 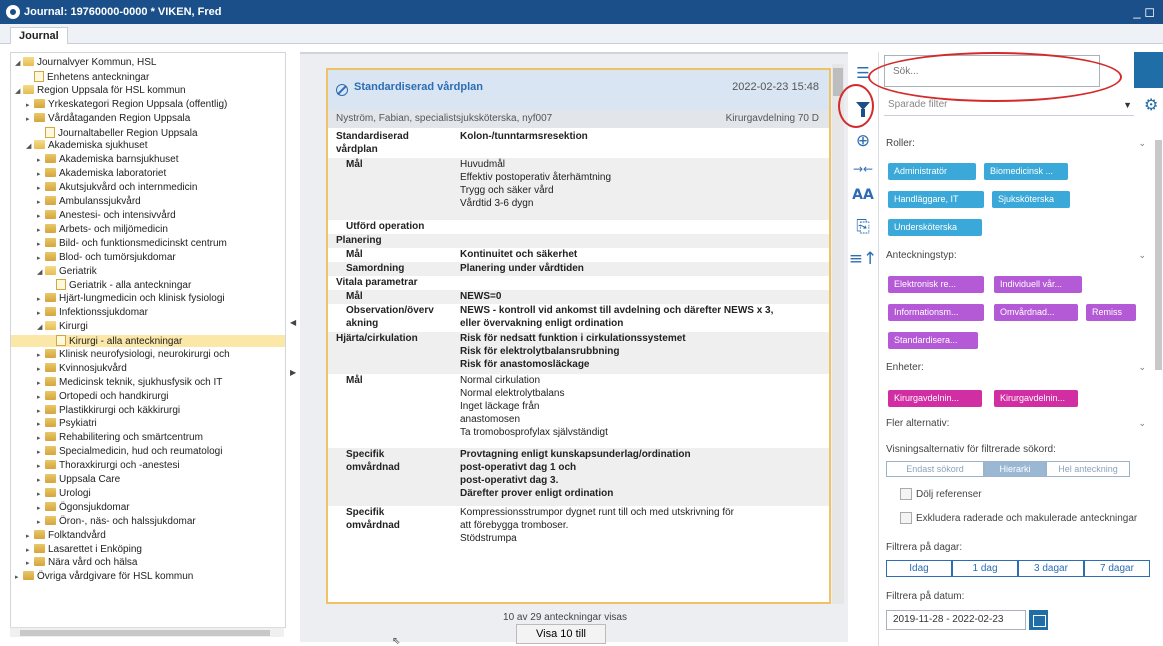 I want to click on tree-item: ◢ Region Uppsala för HSL kommun, so click(x=98, y=91).